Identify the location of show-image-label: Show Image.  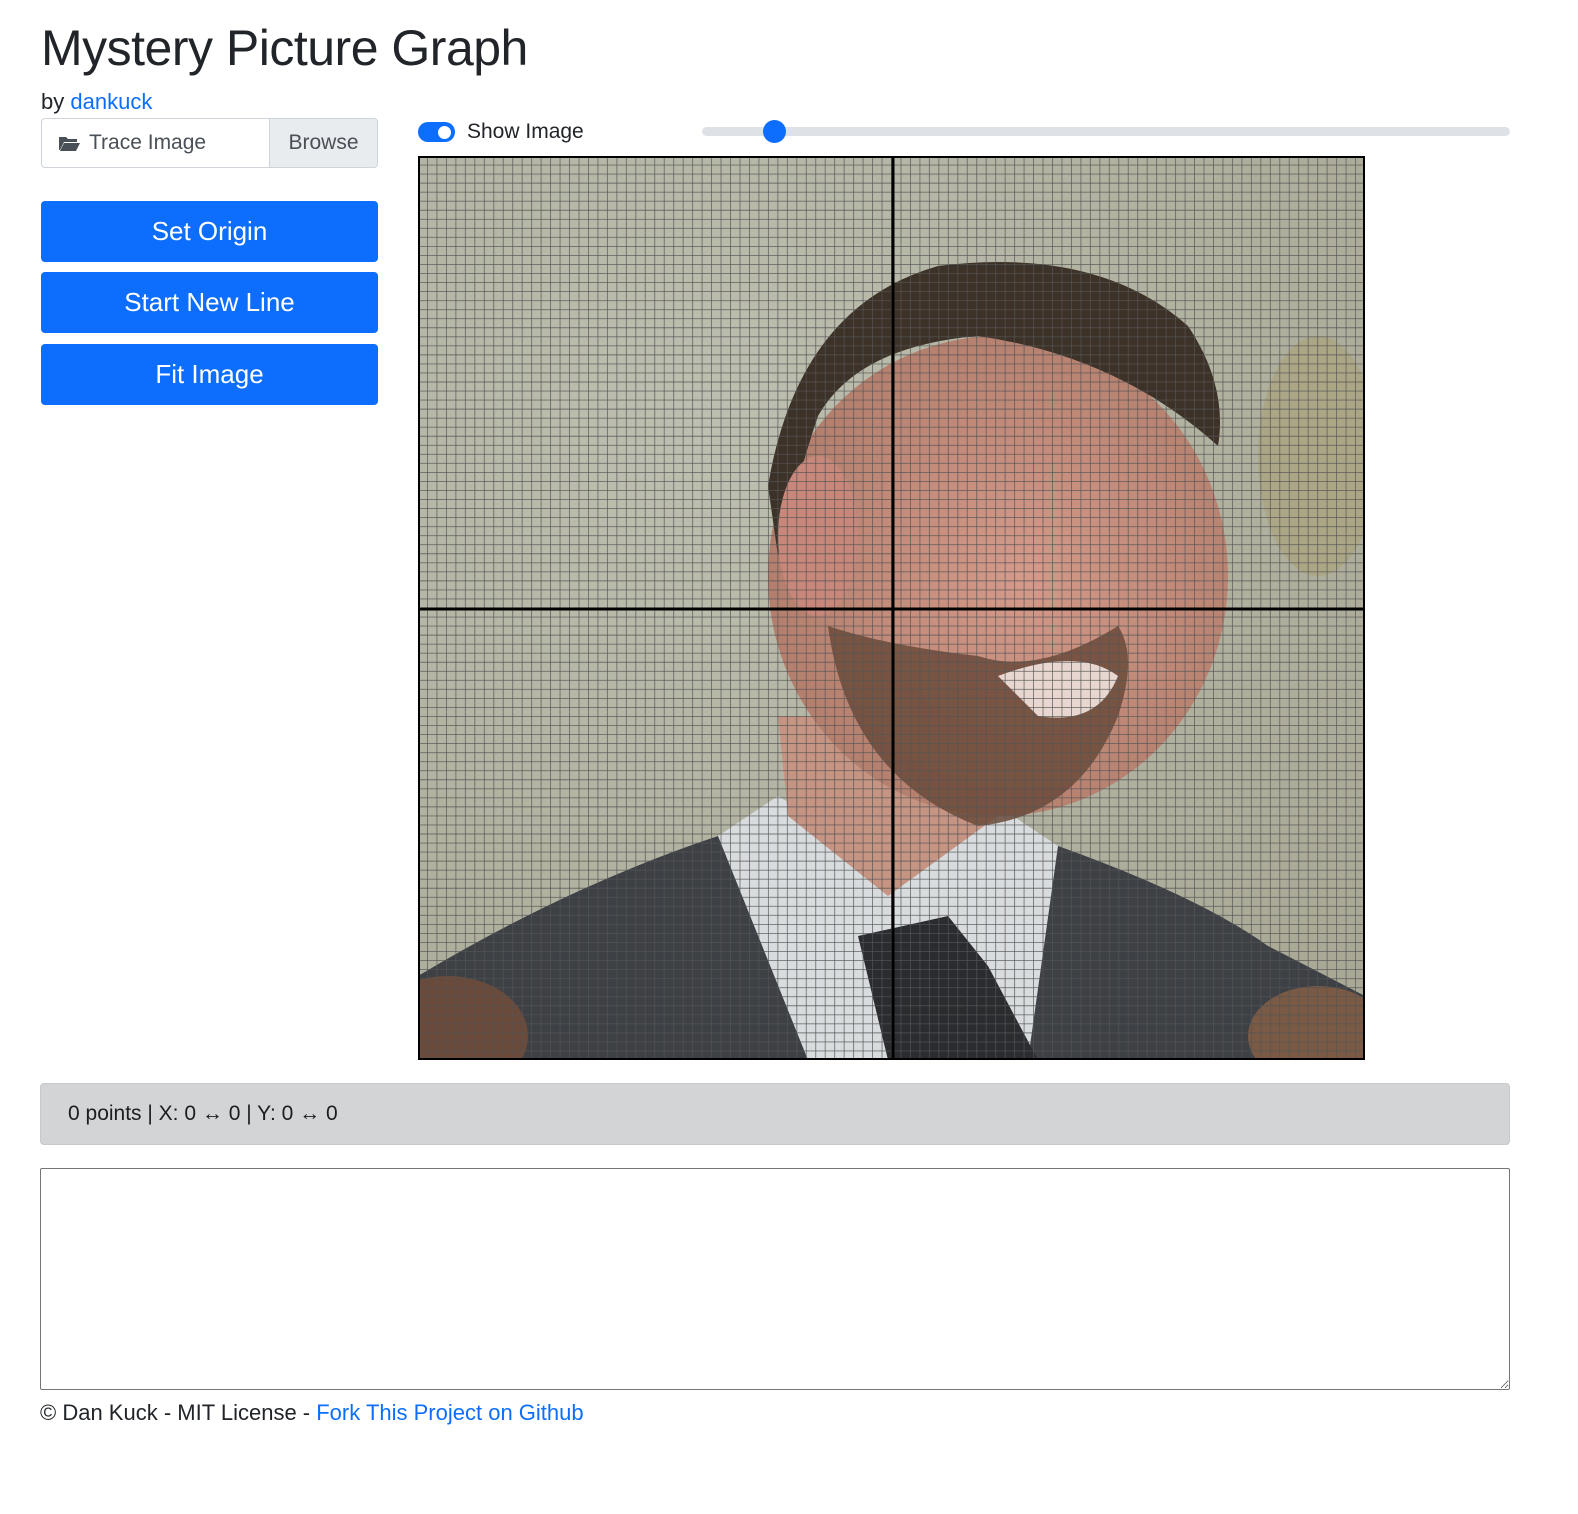
(525, 131).